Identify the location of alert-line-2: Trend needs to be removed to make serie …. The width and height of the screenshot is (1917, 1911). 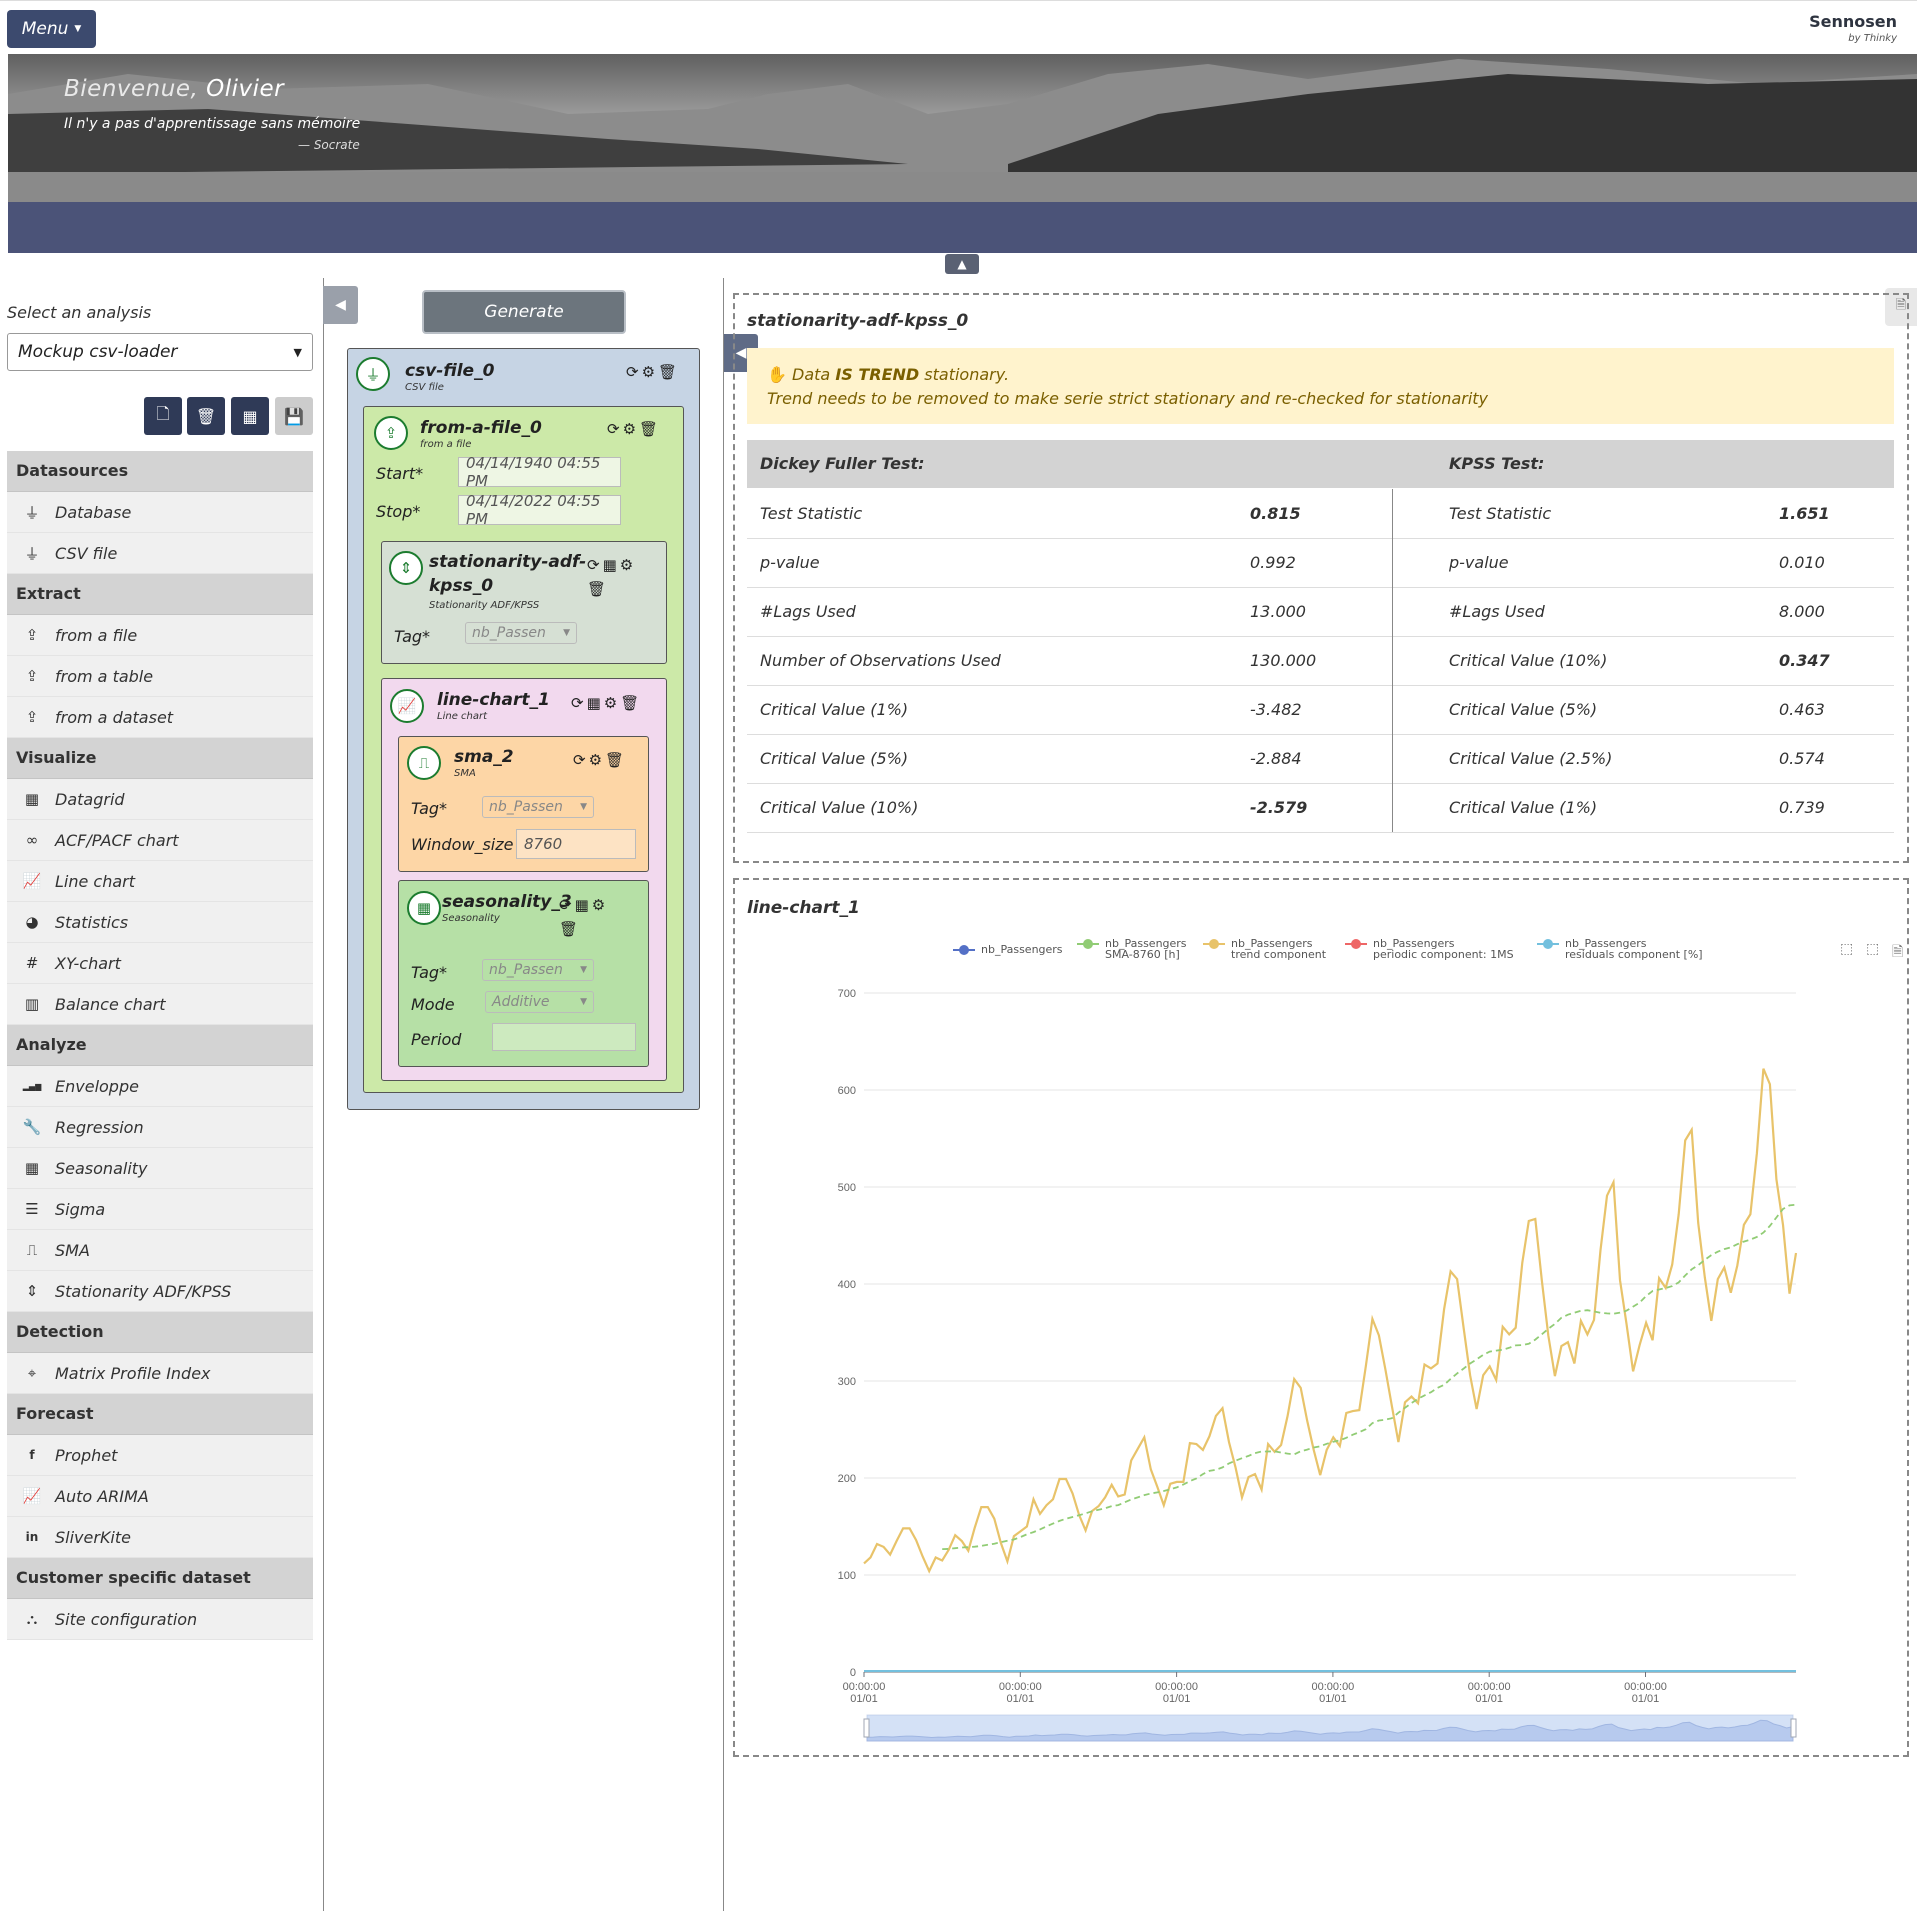
(1128, 398).